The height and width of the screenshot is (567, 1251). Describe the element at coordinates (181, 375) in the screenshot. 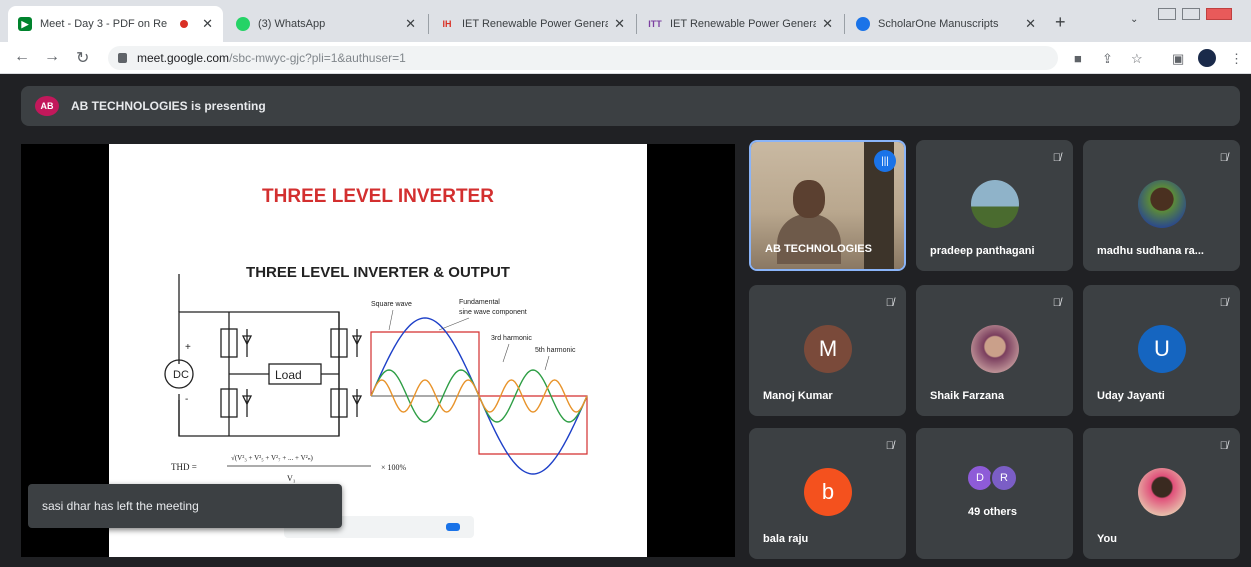

I see `dc-label: DC` at that location.